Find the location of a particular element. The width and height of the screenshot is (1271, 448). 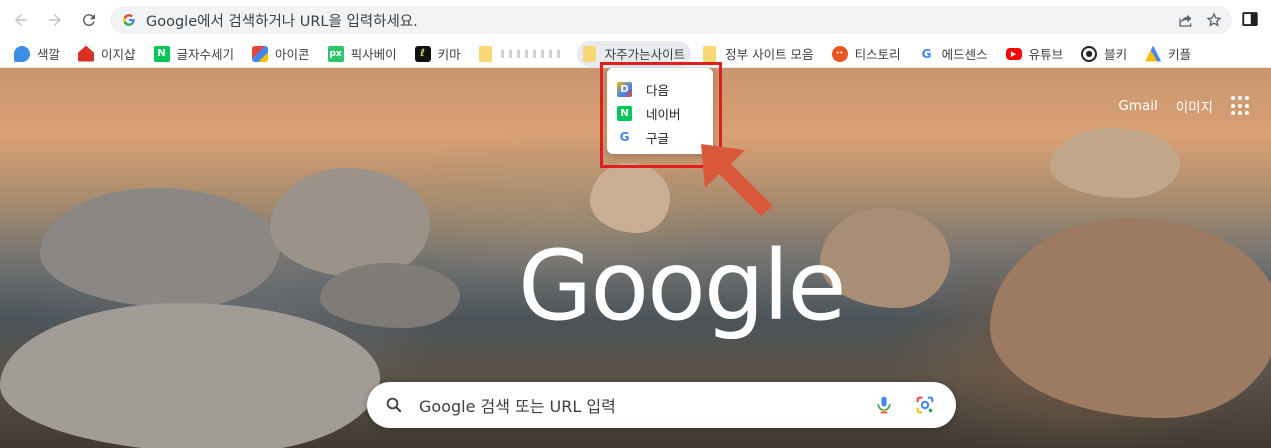

bookmark-item: 아이콘 is located at coordinates (281, 54).